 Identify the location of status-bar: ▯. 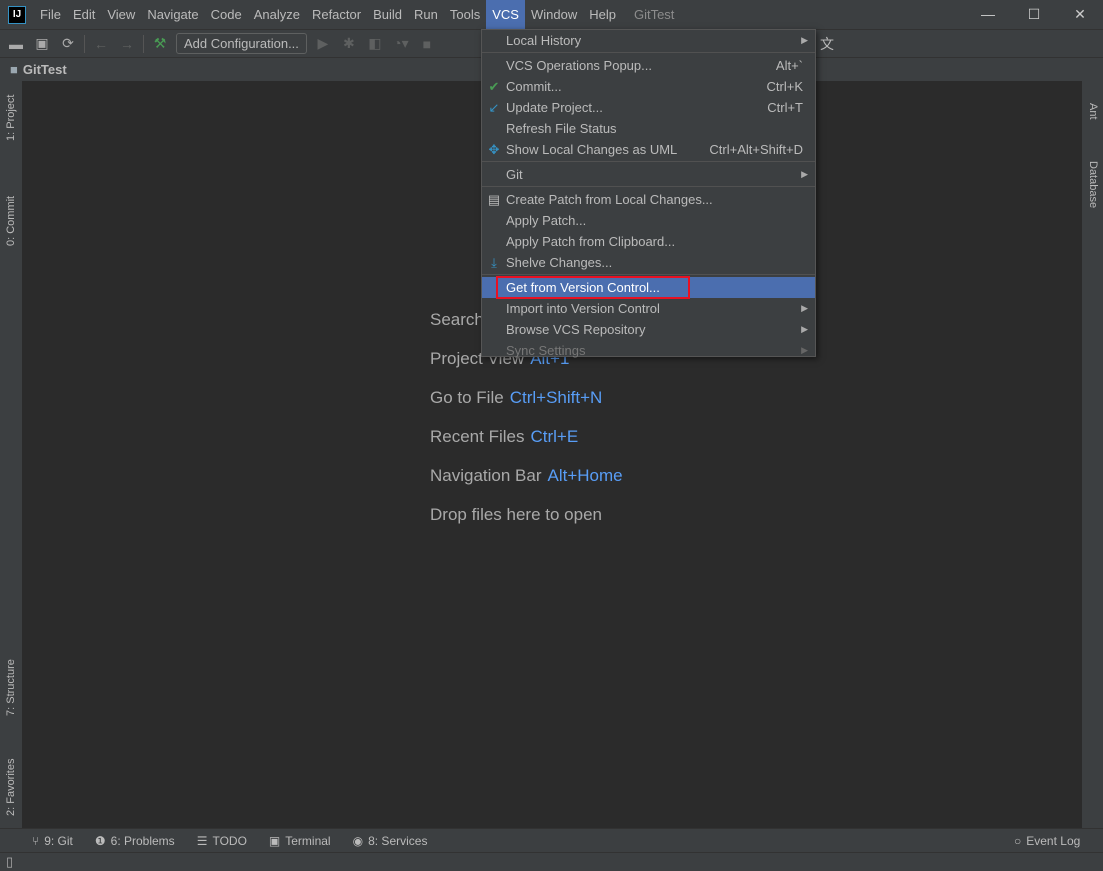
(551, 861).